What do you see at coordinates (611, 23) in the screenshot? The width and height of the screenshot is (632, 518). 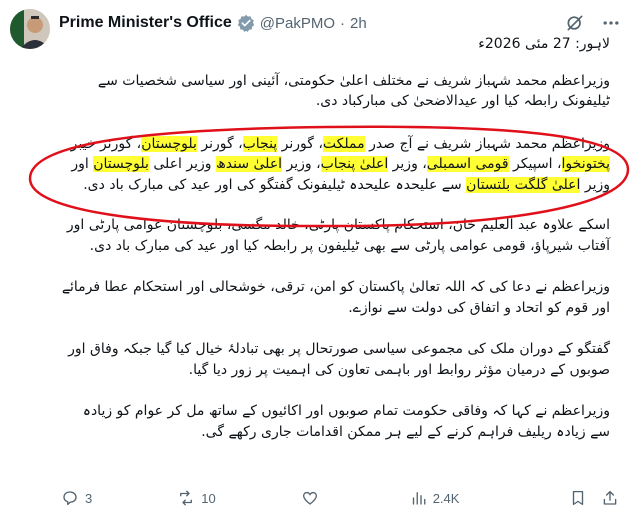 I see `more-icon` at bounding box center [611, 23].